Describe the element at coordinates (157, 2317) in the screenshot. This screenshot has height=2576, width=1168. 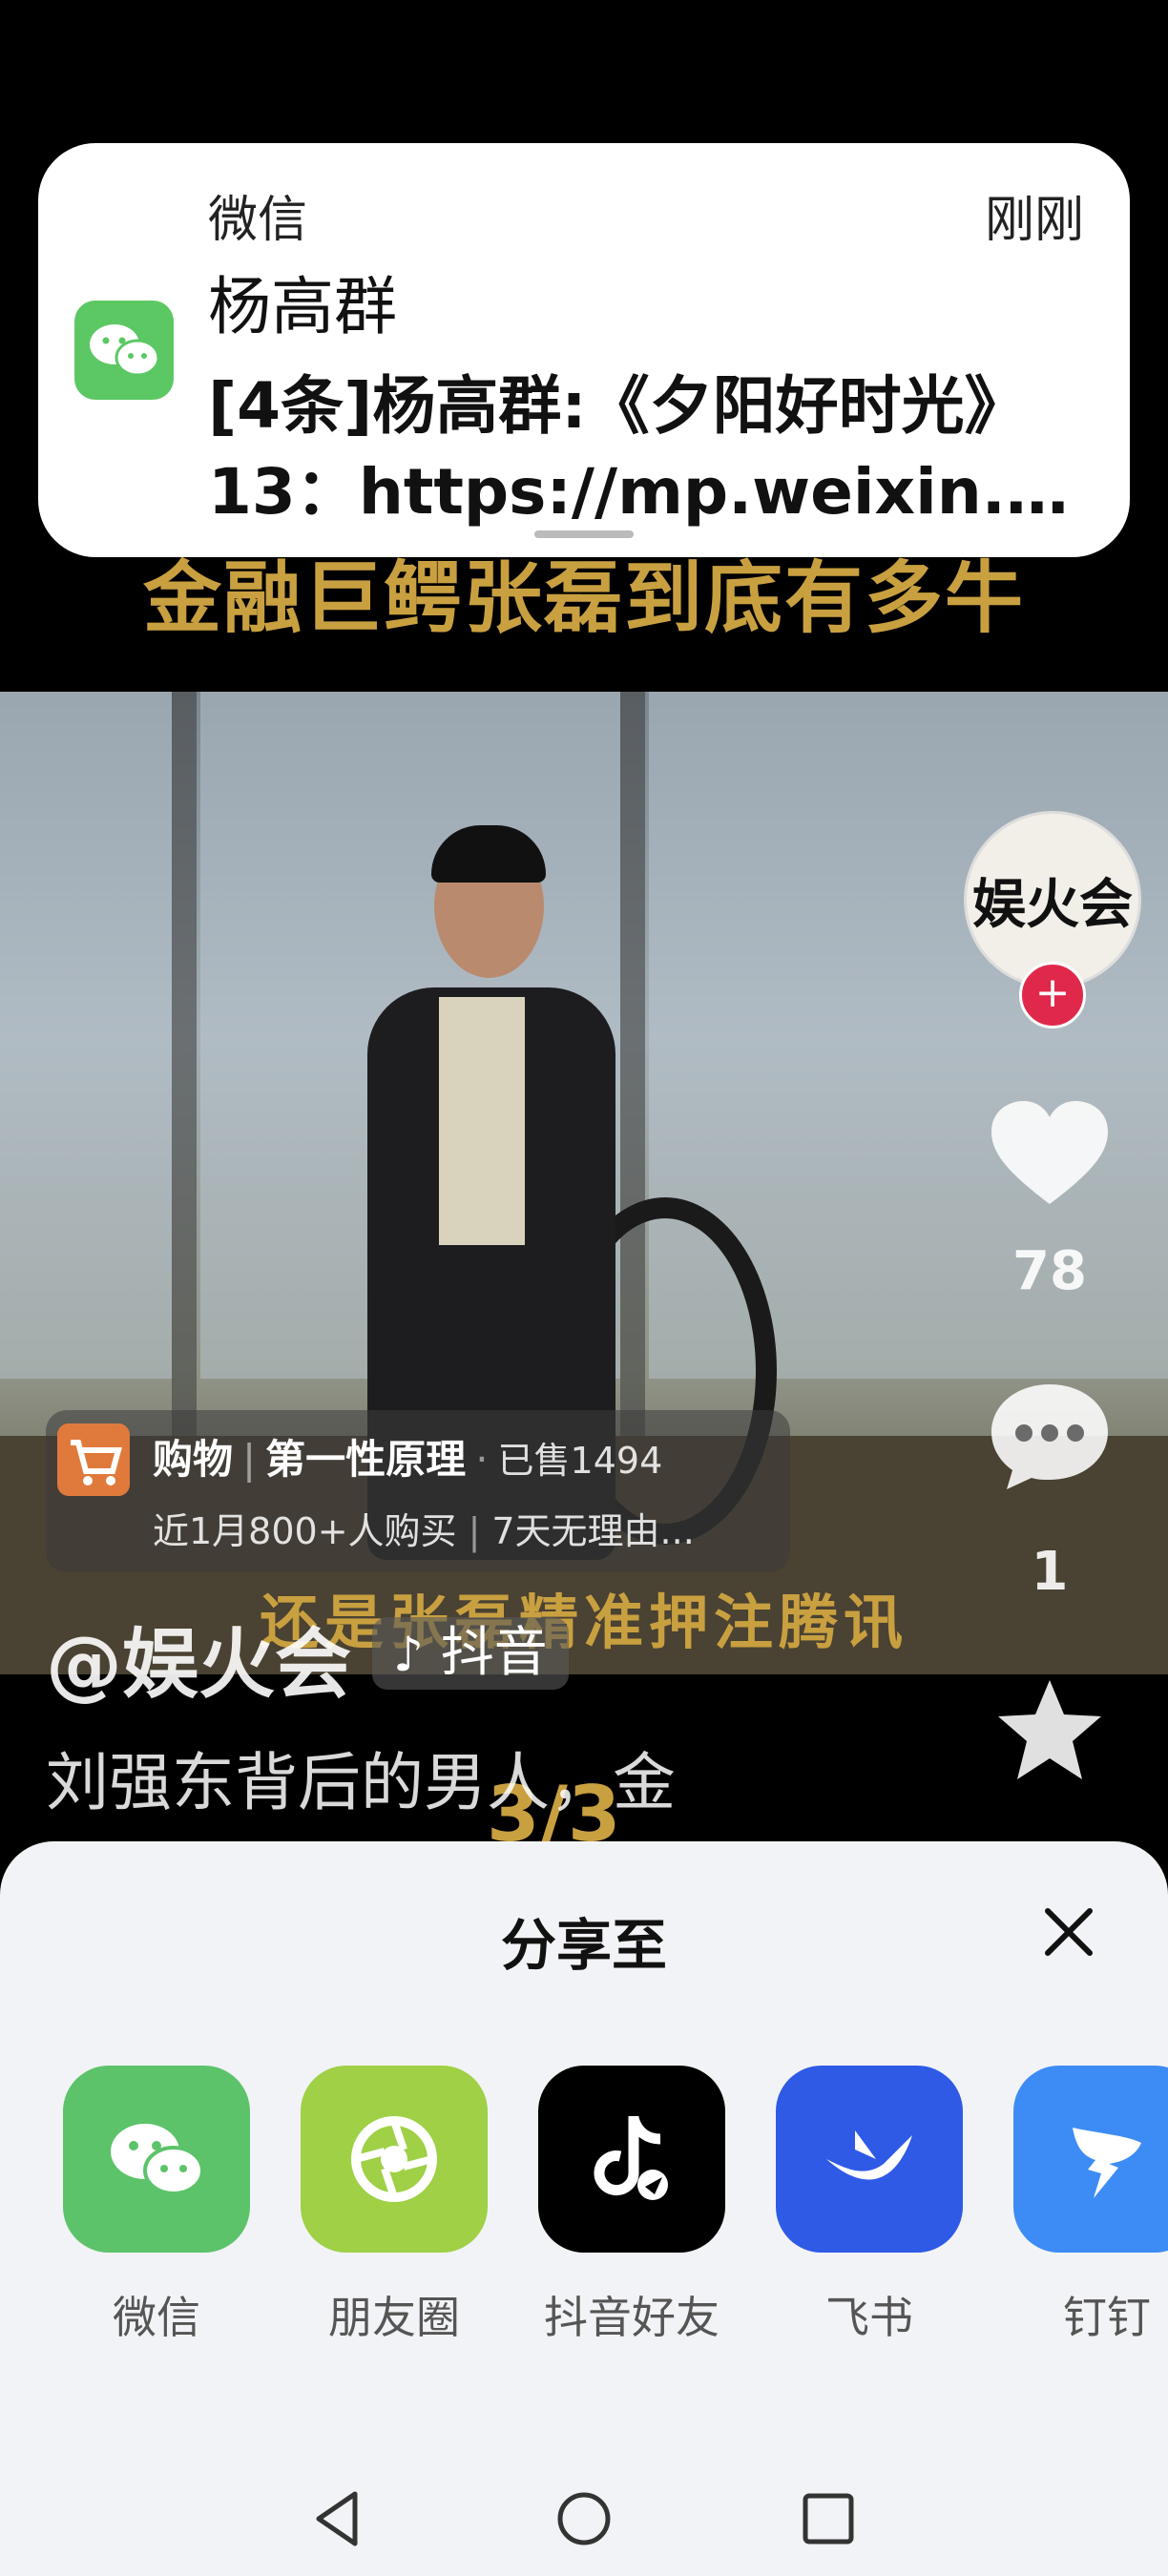
I see `share-label: 微信` at that location.